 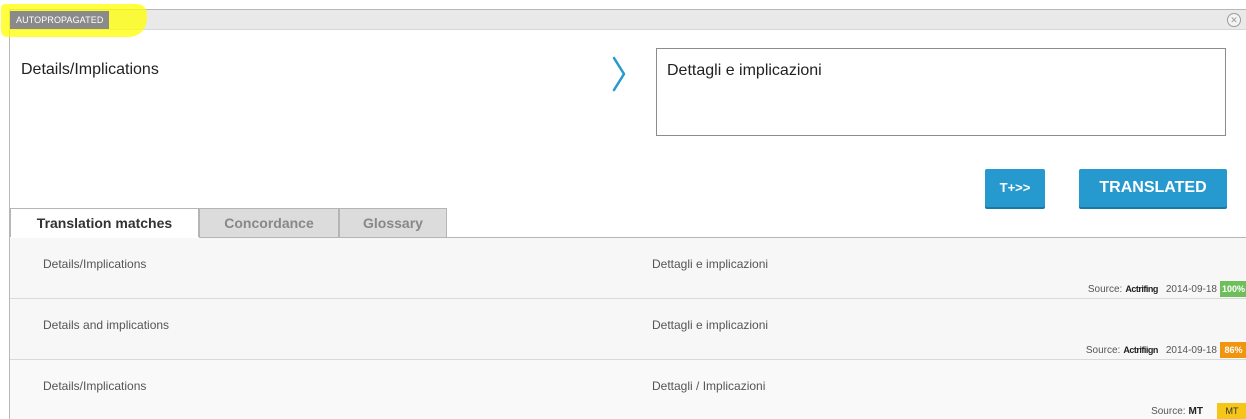 What do you see at coordinates (941, 92) in the screenshot?
I see `target-segment-editor: Dettagli e implicazioni` at bounding box center [941, 92].